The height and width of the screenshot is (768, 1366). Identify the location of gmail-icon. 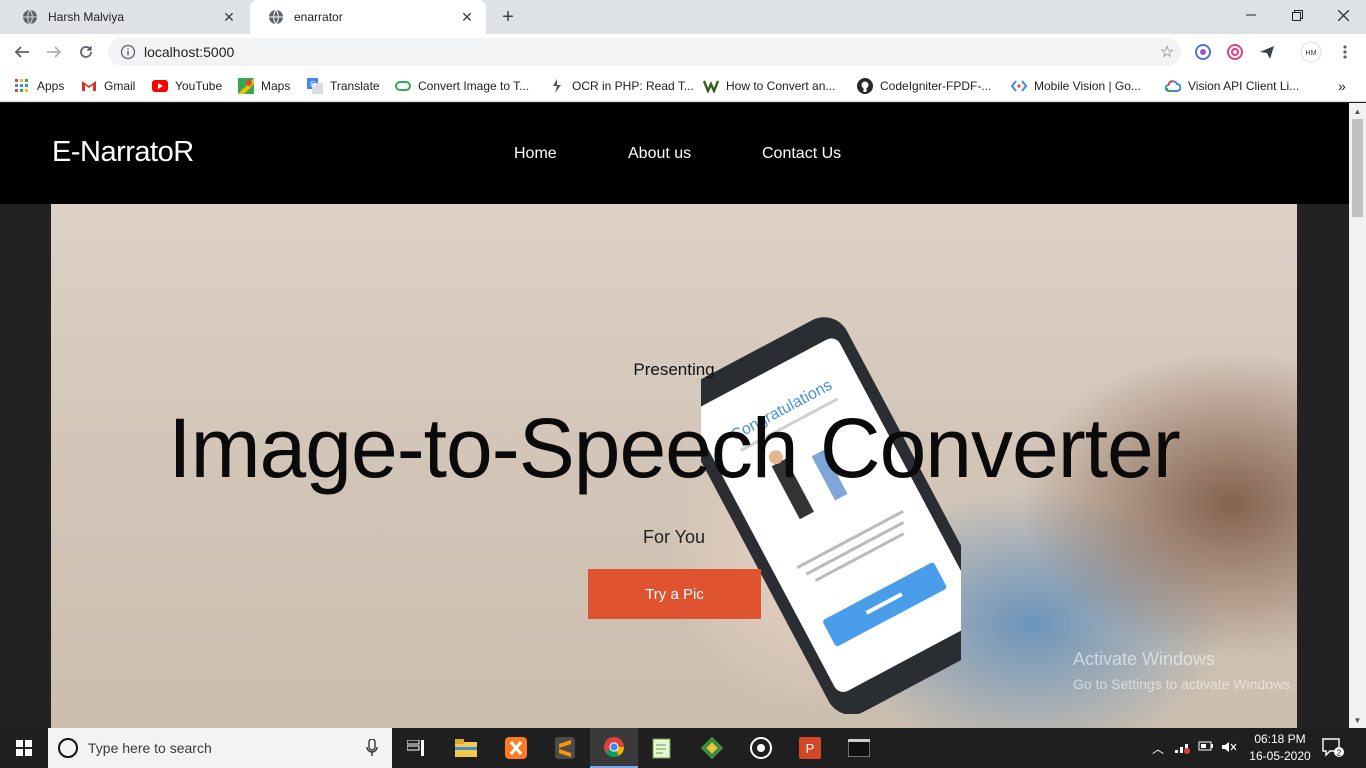
(89, 86).